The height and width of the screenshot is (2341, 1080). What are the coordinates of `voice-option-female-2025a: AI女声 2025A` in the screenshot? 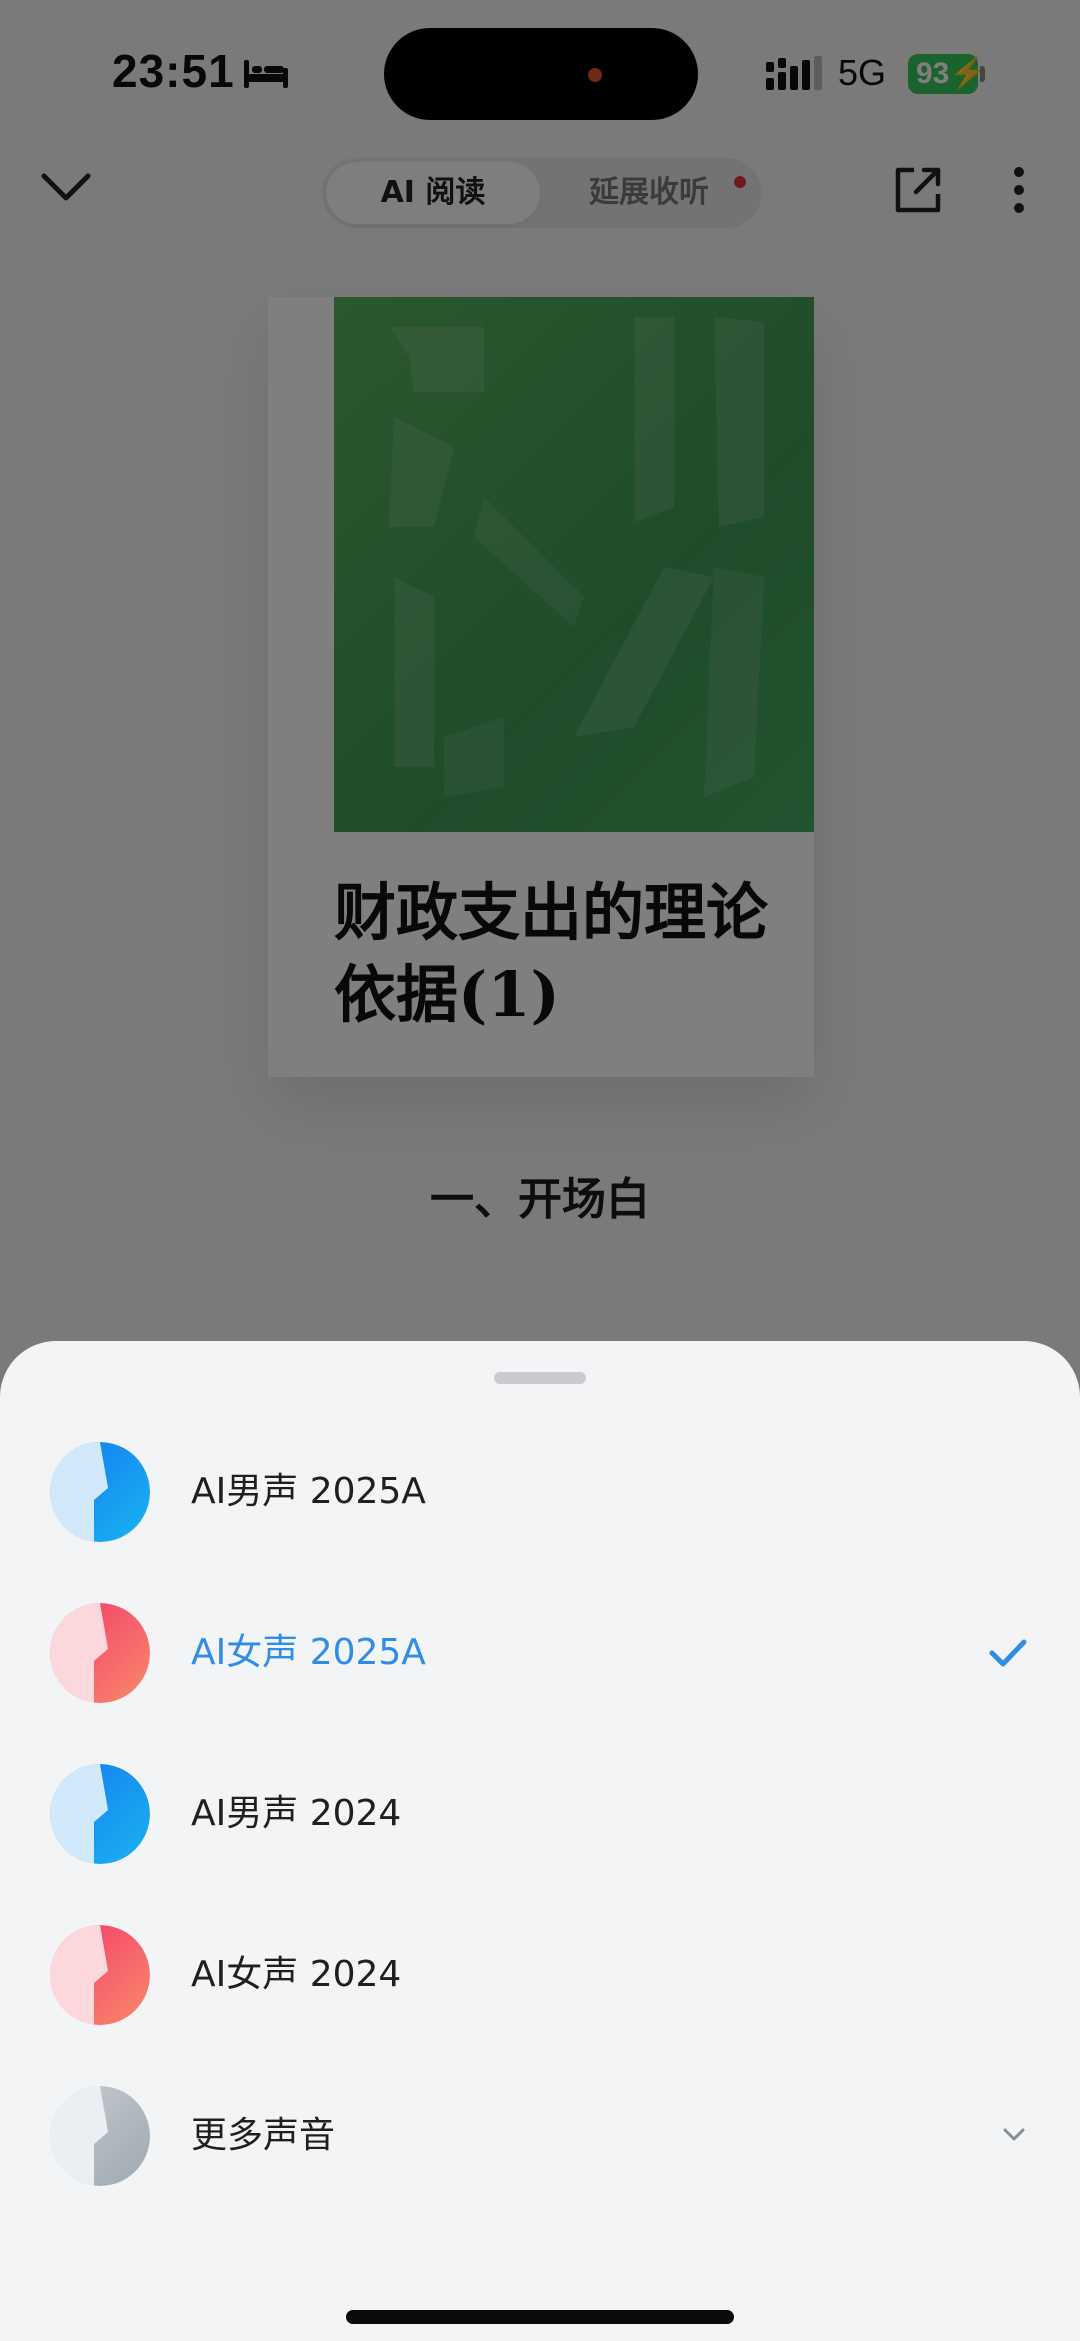 It's located at (540, 1653).